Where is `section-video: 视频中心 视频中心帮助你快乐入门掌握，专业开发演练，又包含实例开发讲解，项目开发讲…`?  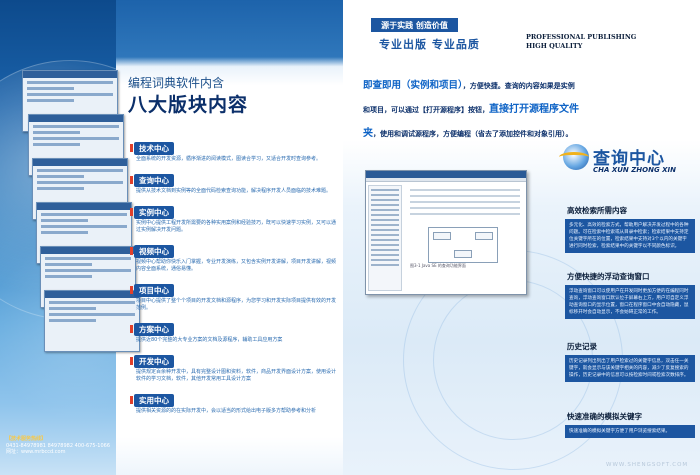 section-video: 视频中心 视频中心帮助你快乐入门掌握，专业开发演练，又包含实例开发讲解，项目开发讲… is located at coordinates (235, 256).